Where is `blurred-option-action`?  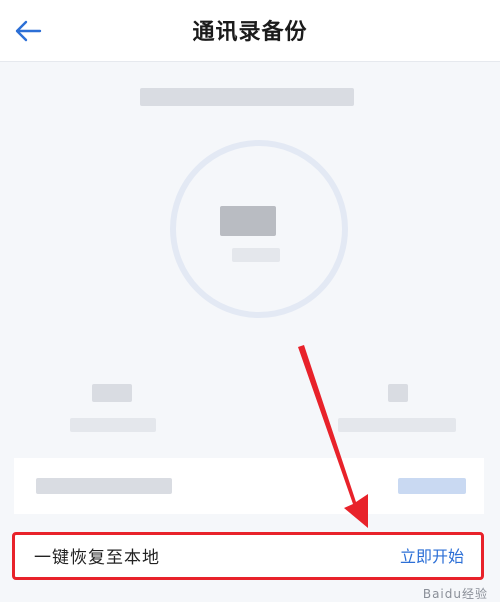 blurred-option-action is located at coordinates (432, 486).